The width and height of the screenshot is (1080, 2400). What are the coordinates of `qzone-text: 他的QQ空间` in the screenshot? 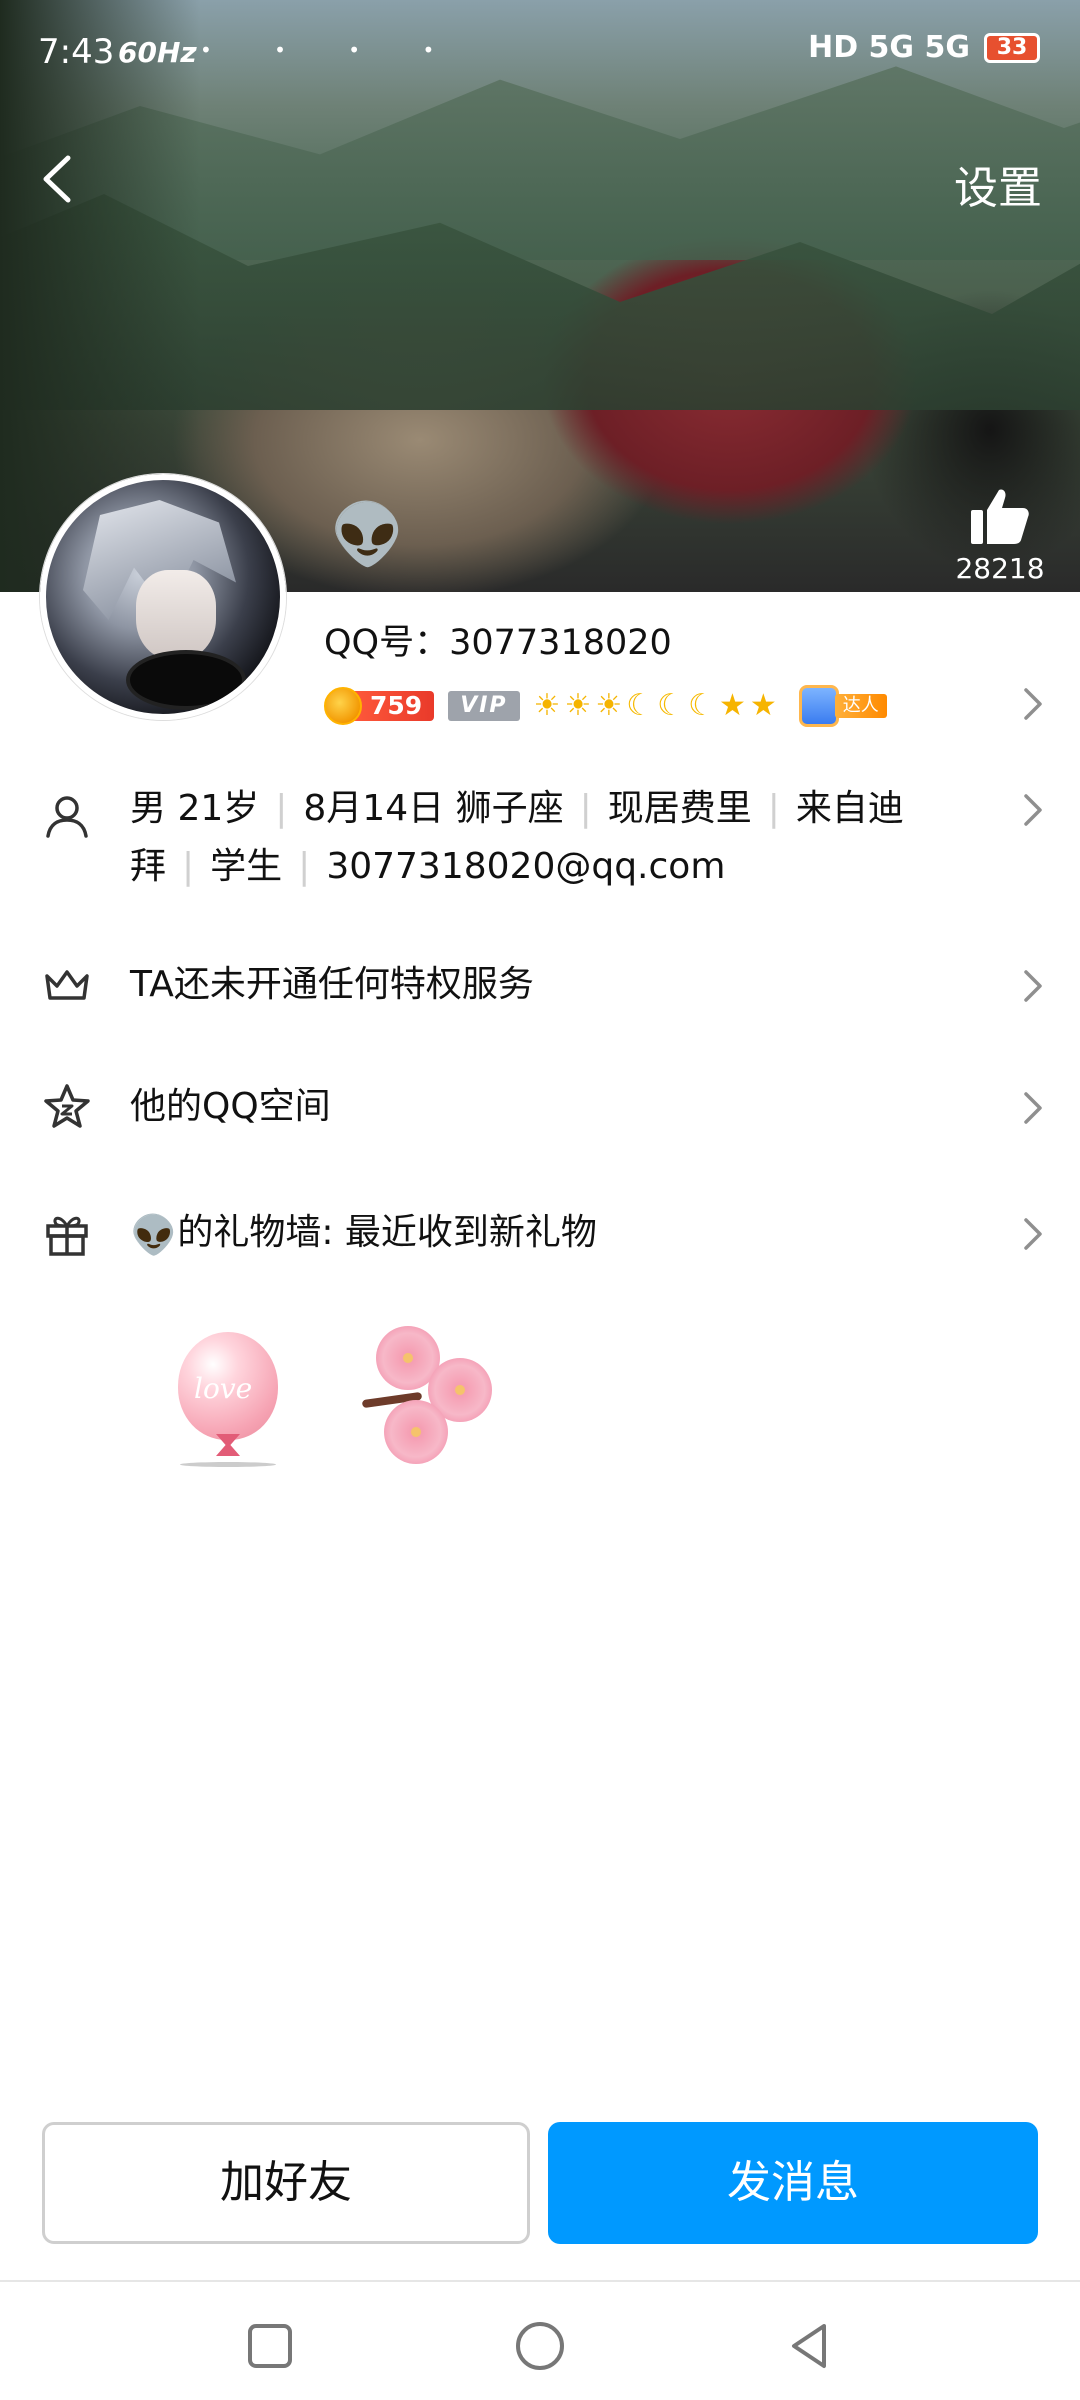 It's located at (230, 1106).